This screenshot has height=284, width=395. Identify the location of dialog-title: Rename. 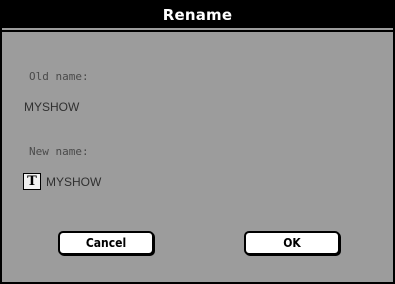
(197, 15).